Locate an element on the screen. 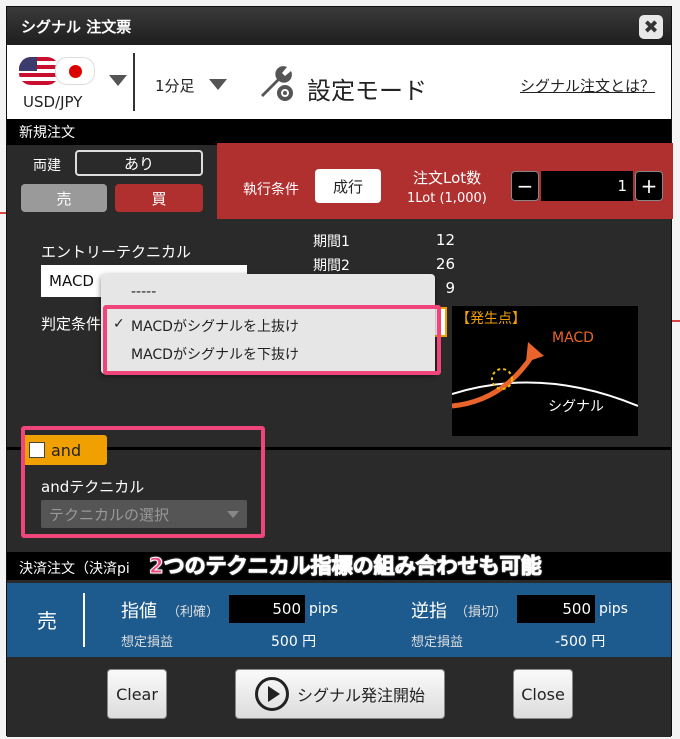  signal-illustration: 【発生点】 MACD シグナル is located at coordinates (545, 371).